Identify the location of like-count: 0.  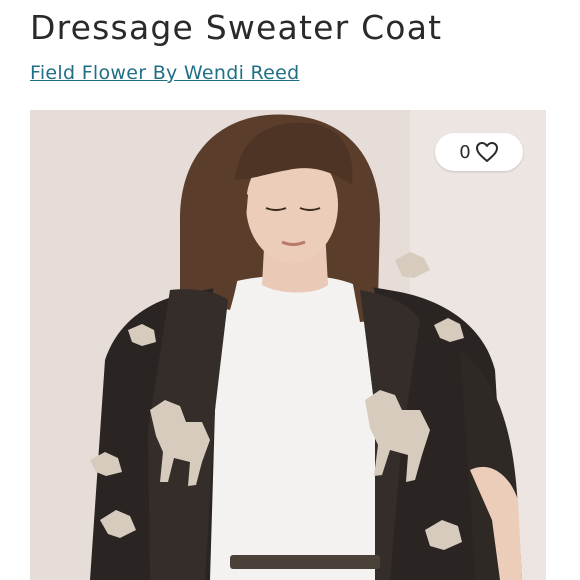
(465, 152).